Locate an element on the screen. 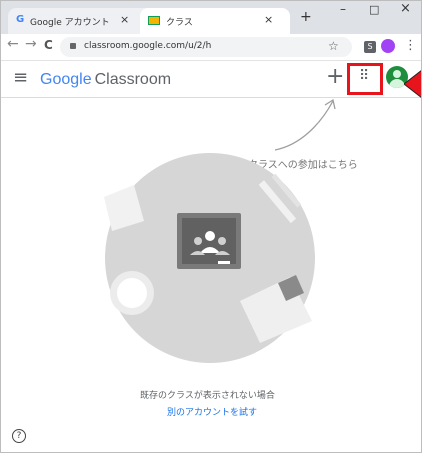 Image resolution: width=422 pixels, height=453 pixels. extension-icon: S is located at coordinates (370, 47).